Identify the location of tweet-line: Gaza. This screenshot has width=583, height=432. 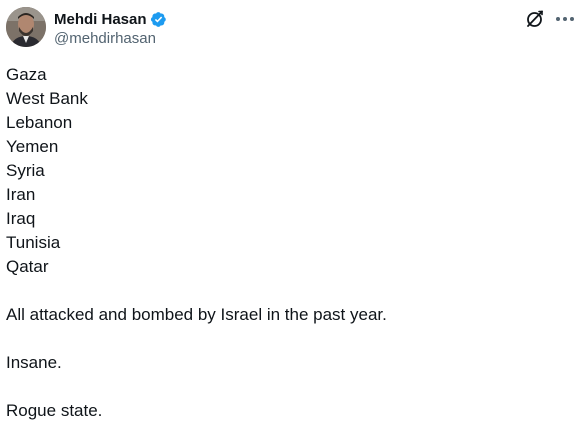
(26, 74).